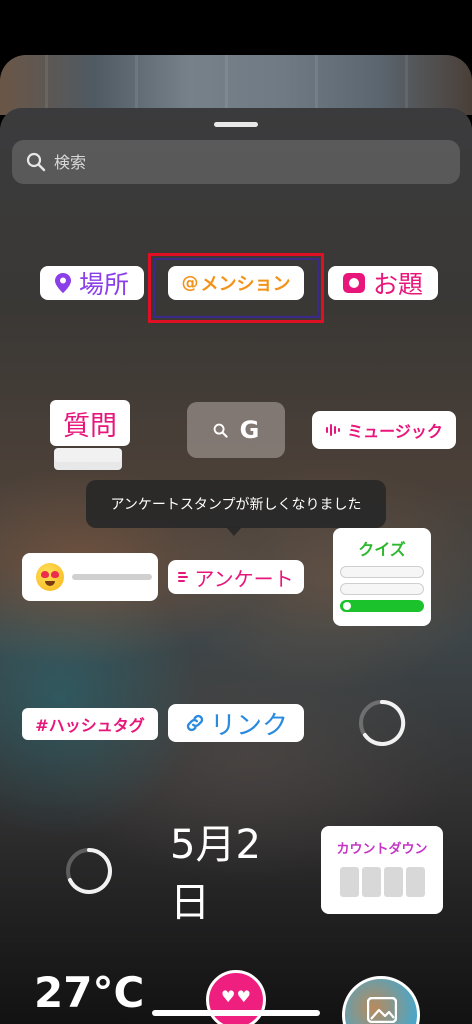 The width and height of the screenshot is (472, 1024). I want to click on poll-sticker: アンケート, so click(236, 577).